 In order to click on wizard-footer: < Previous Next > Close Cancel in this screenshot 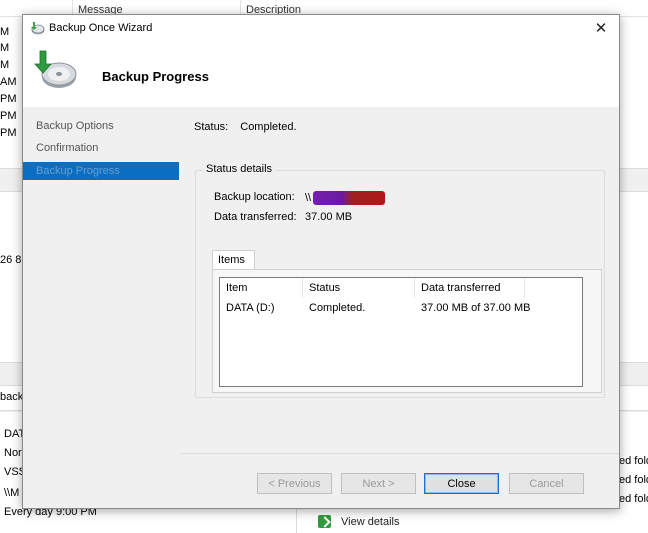, I will do `click(400, 480)`.